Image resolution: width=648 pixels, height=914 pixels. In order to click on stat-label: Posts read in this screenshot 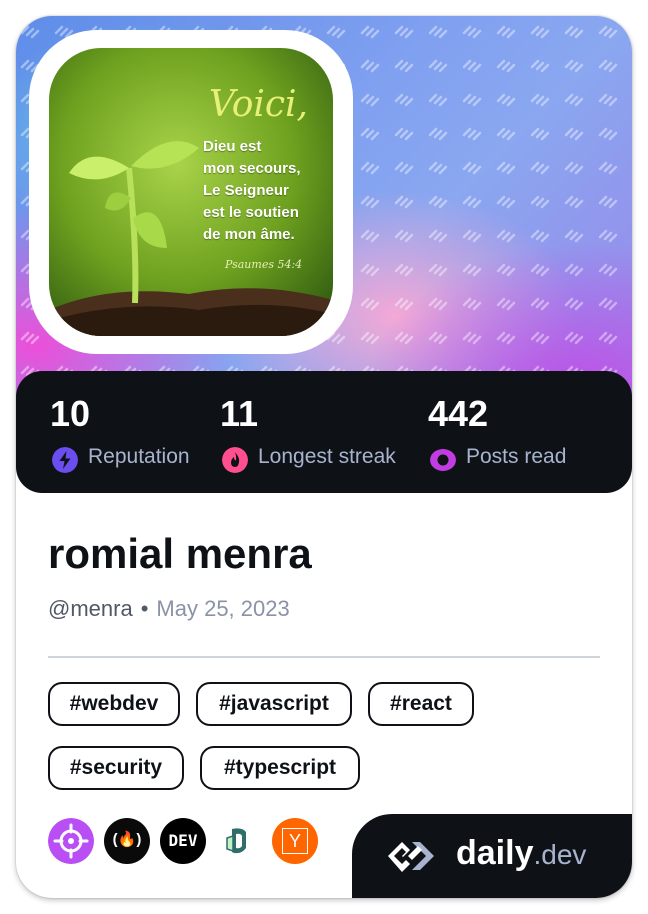, I will do `click(516, 456)`.